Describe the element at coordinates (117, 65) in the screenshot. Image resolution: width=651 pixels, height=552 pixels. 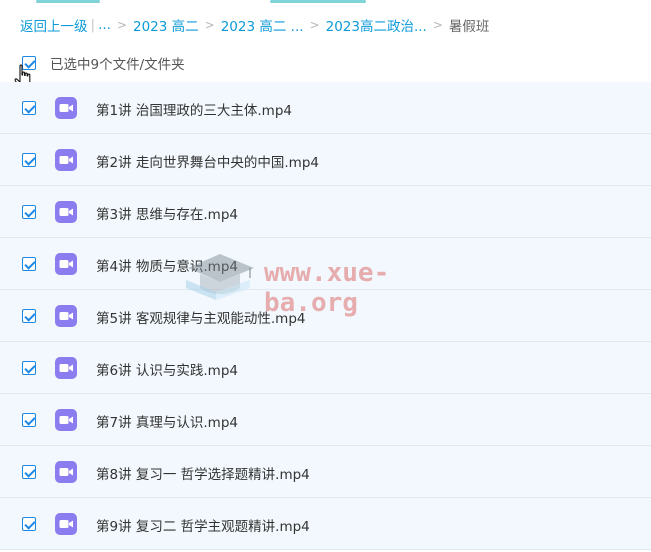
I see `selection-count-label: 已选中9个文件/文件夹` at that location.